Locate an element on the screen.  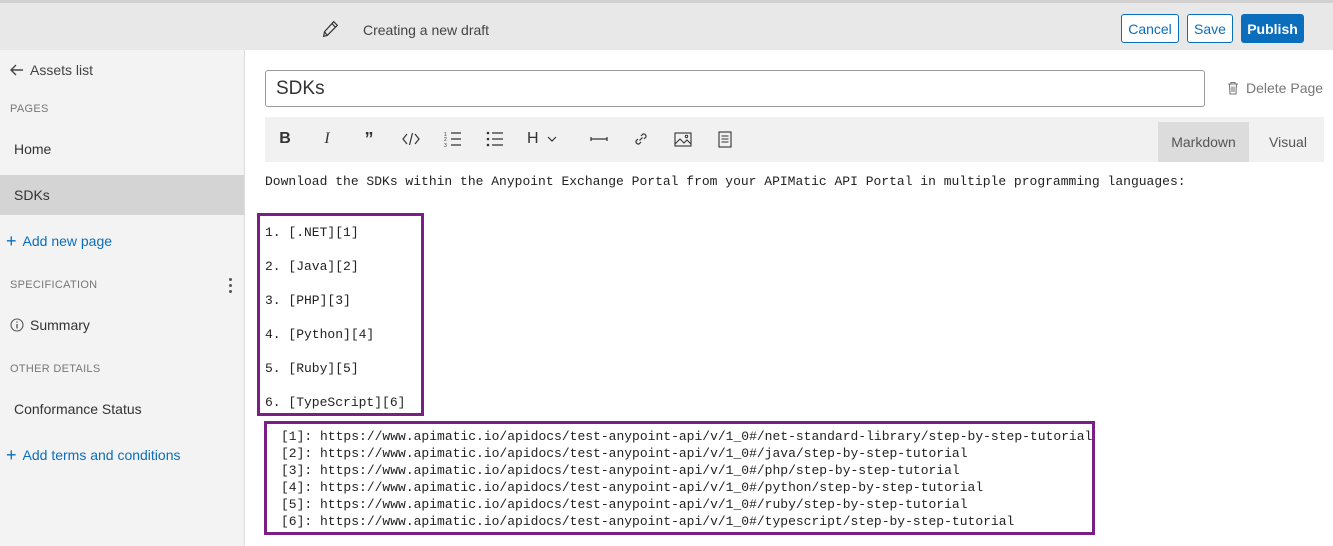
ordered-list-icon: 123 is located at coordinates (453, 139).